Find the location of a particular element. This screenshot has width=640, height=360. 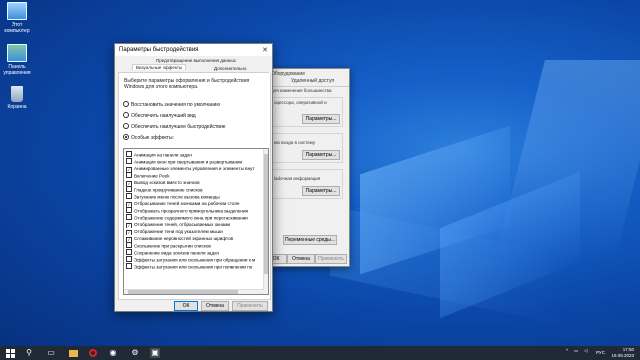

tab-advanced: Дополнительно is located at coordinates (230, 68).